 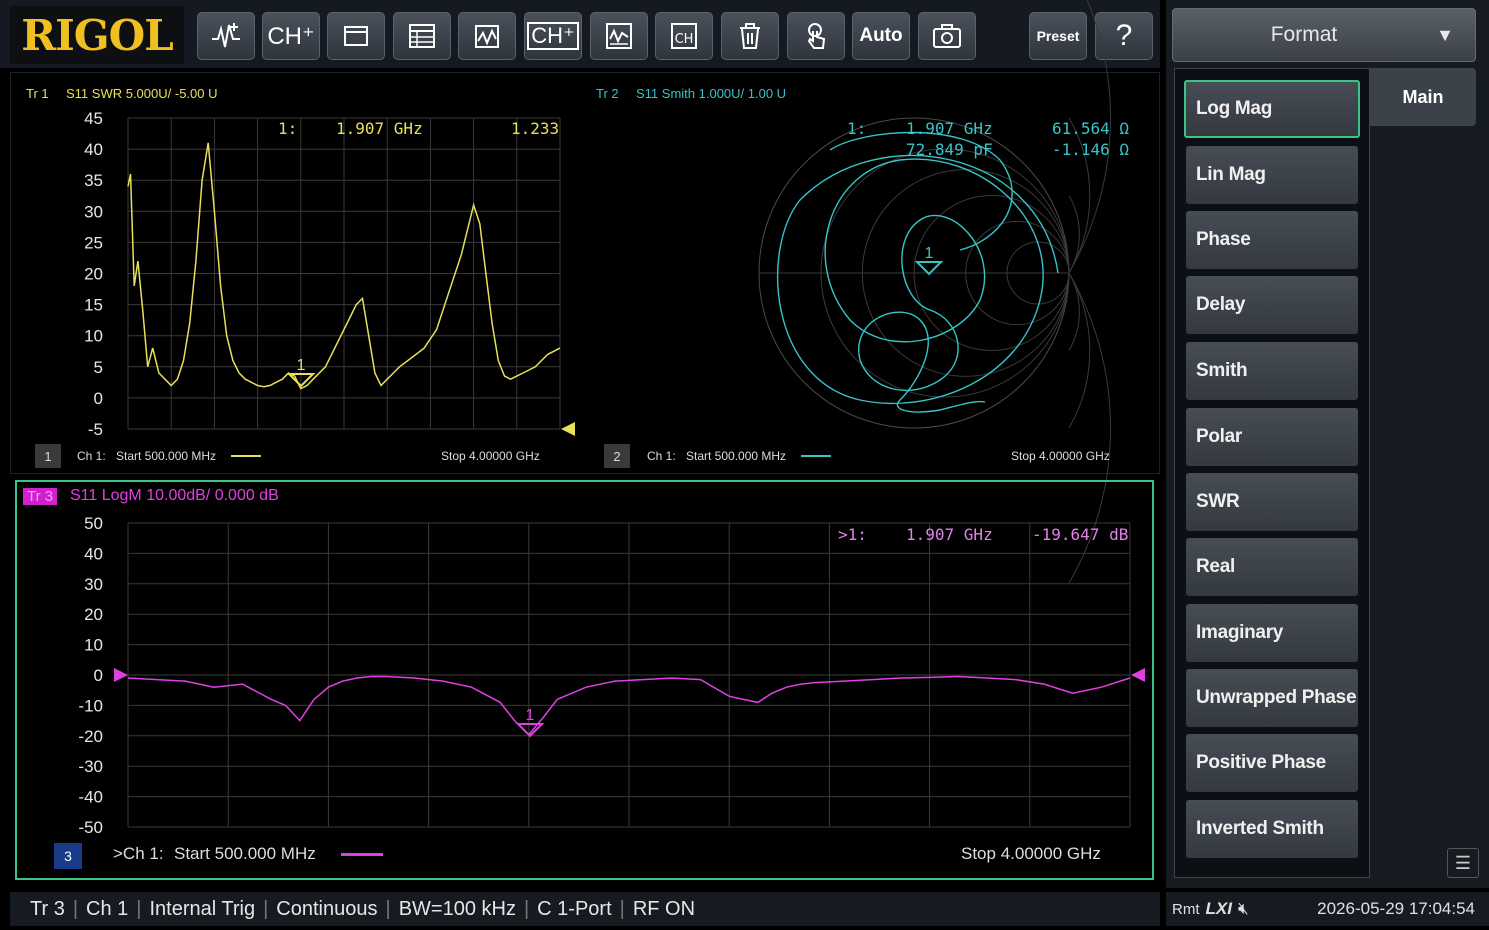 What do you see at coordinates (95, 429) in the screenshot?
I see `trace1-ytick: -5` at bounding box center [95, 429].